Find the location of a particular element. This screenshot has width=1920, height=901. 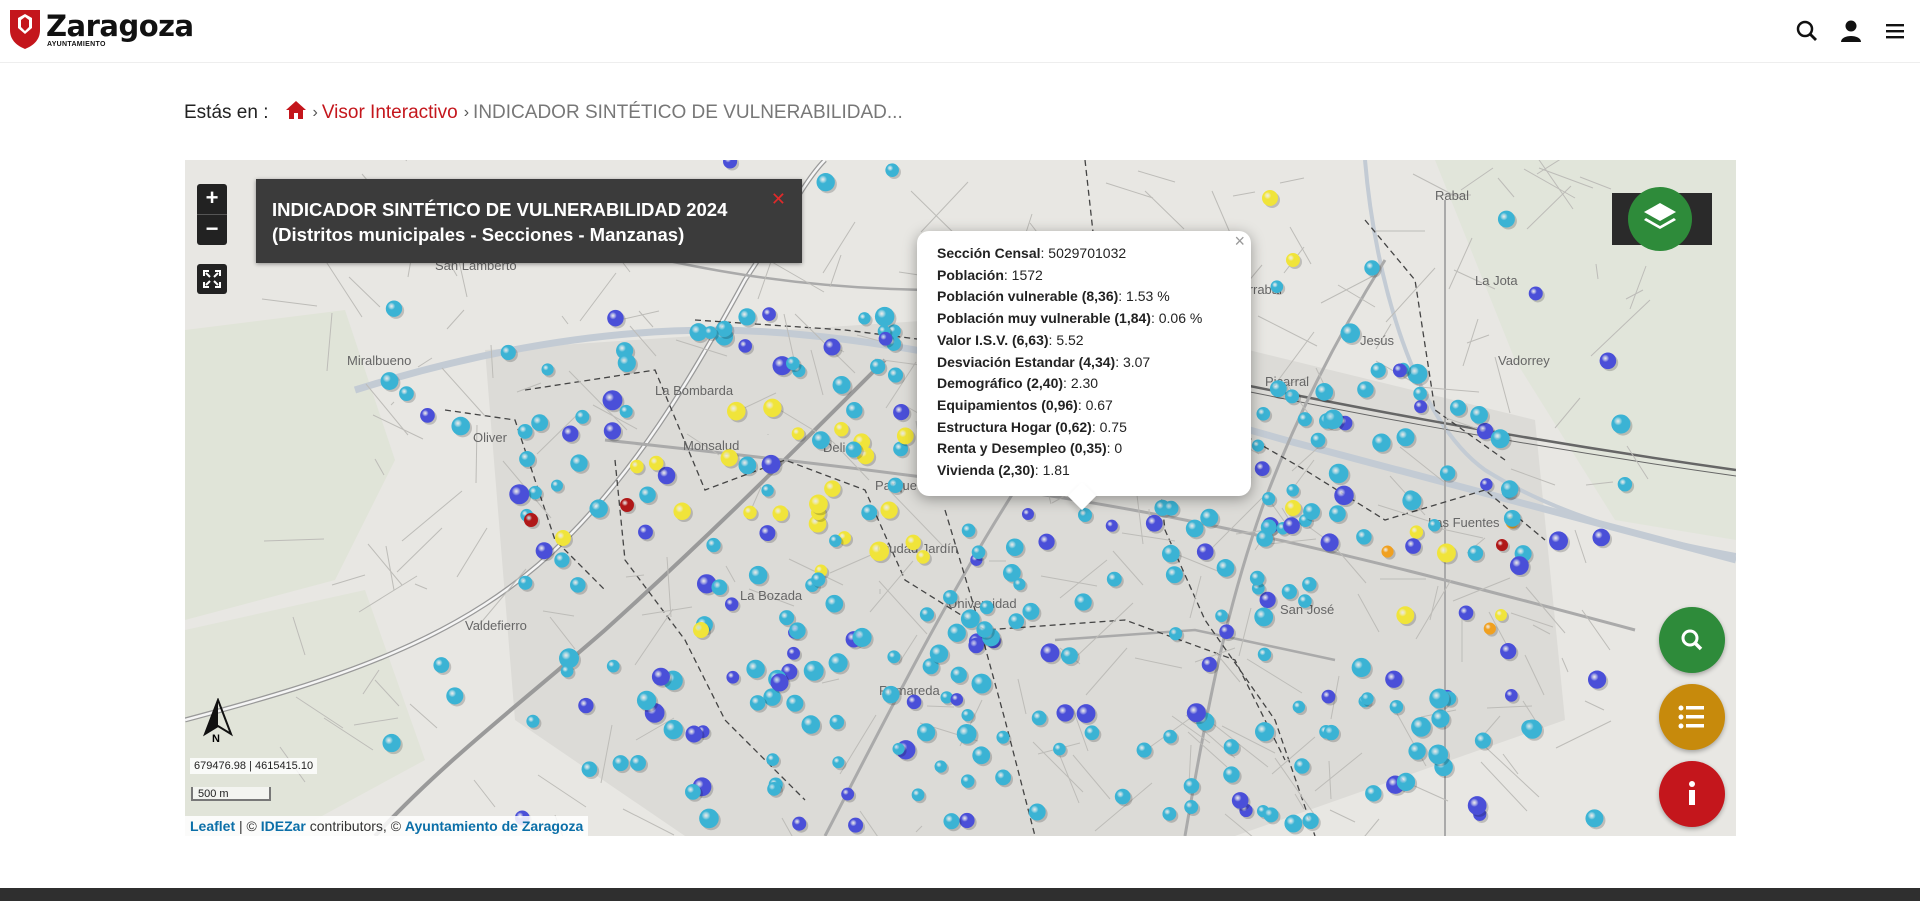

home-icon is located at coordinates (296, 113).